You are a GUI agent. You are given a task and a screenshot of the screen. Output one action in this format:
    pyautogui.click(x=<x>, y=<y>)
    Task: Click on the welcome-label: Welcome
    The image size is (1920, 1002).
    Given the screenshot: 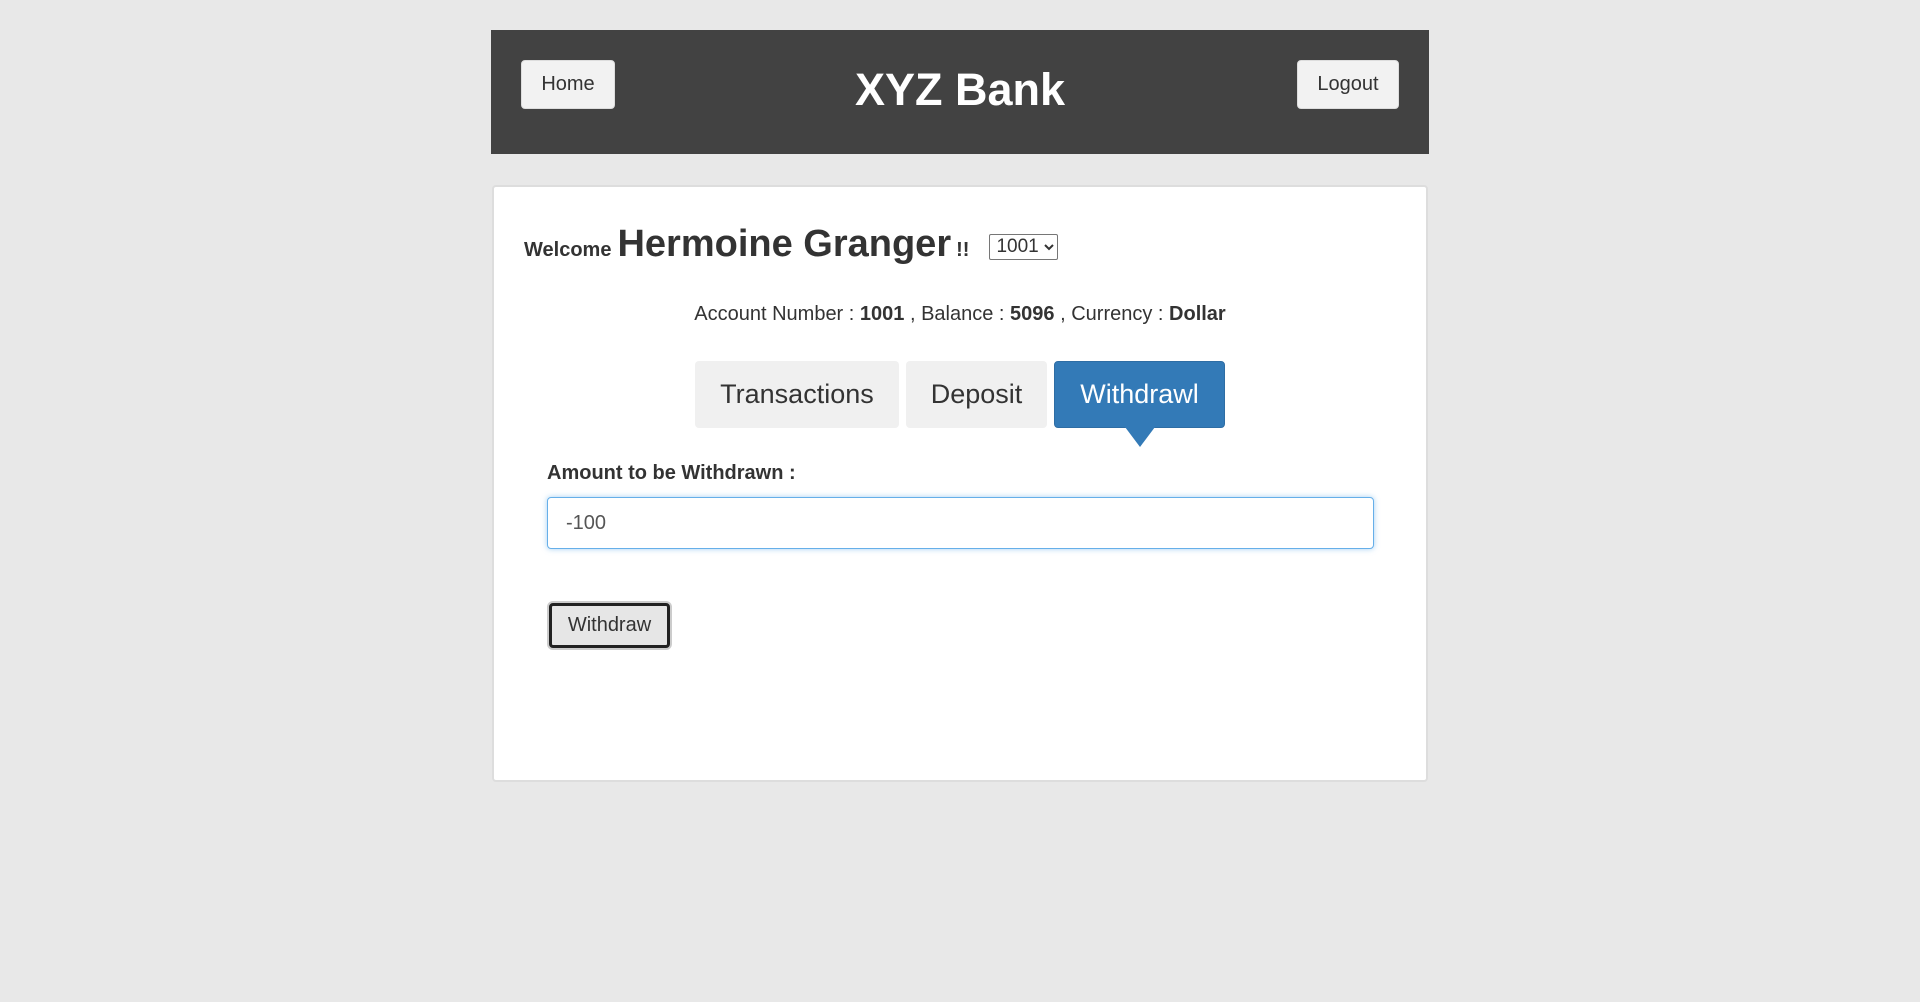 What is the action you would take?
    pyautogui.click(x=568, y=250)
    